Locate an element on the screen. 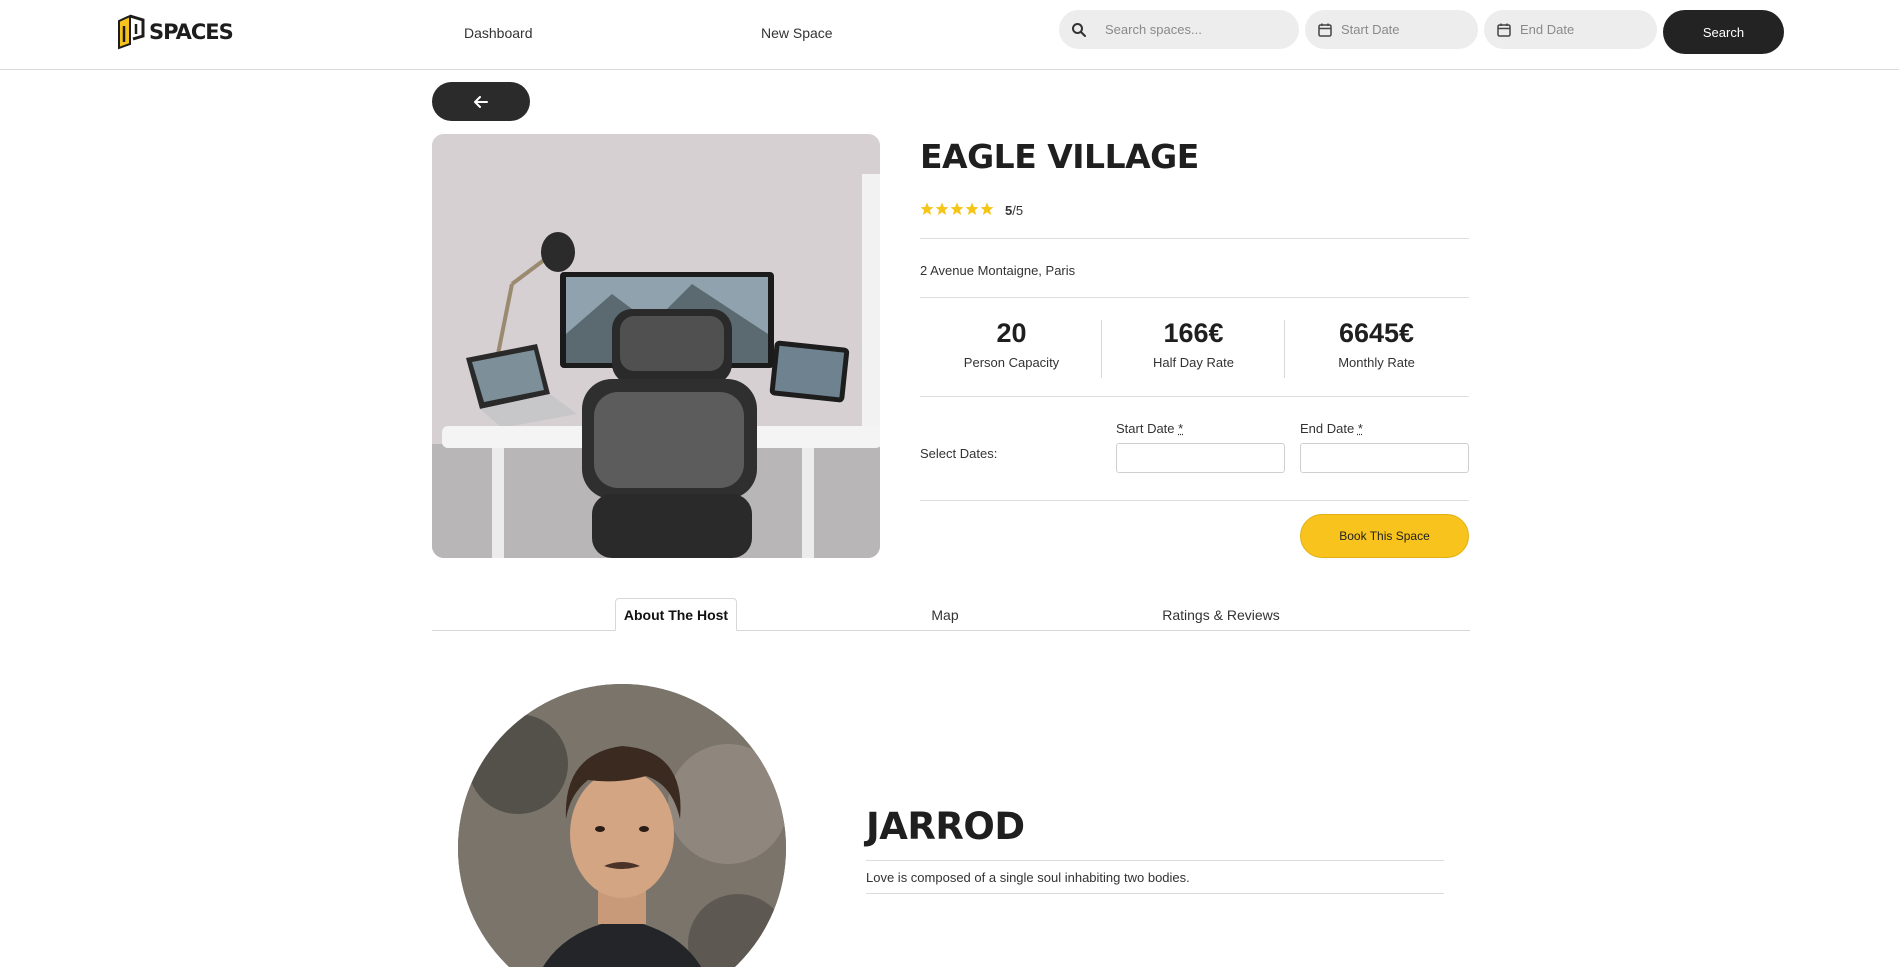  host-portrait is located at coordinates (622, 825).